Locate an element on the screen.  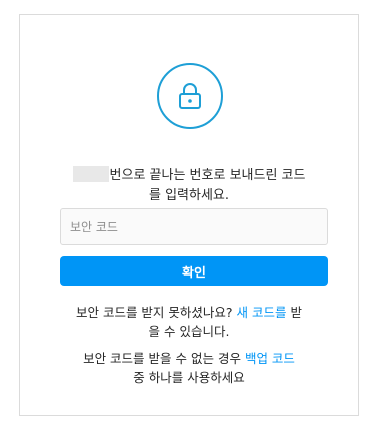
lock-icon is located at coordinates (190, 96).